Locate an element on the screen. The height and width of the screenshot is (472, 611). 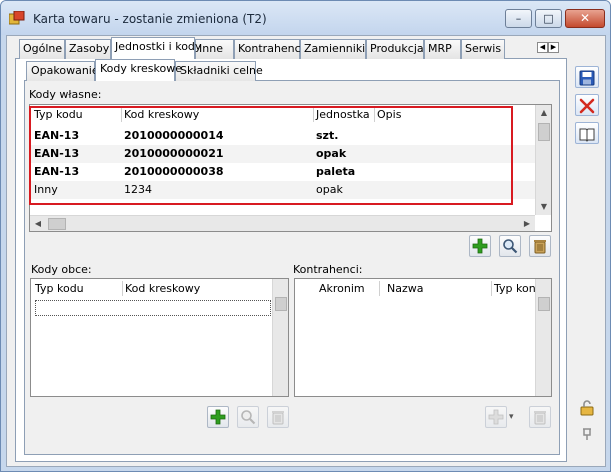
tab-kontrahenci: Kontrahenci is located at coordinates (269, 49).